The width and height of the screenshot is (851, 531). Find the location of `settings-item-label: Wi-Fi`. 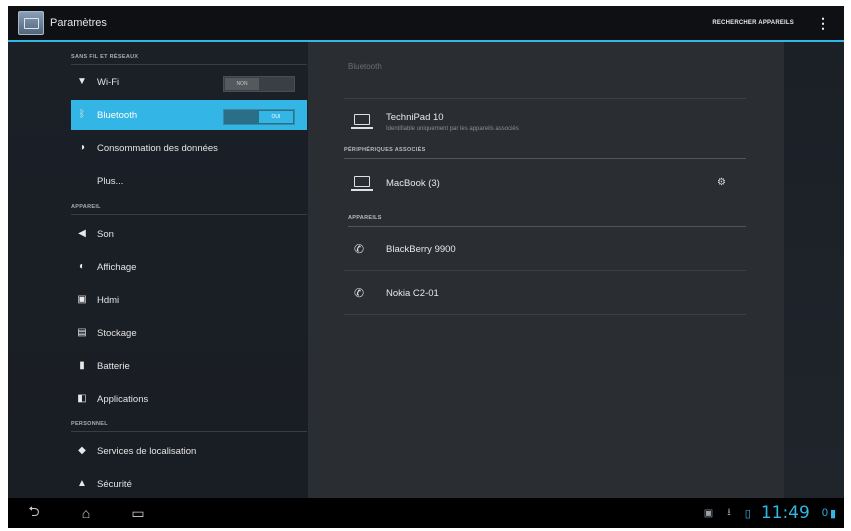

settings-item-label: Wi-Fi is located at coordinates (108, 82).